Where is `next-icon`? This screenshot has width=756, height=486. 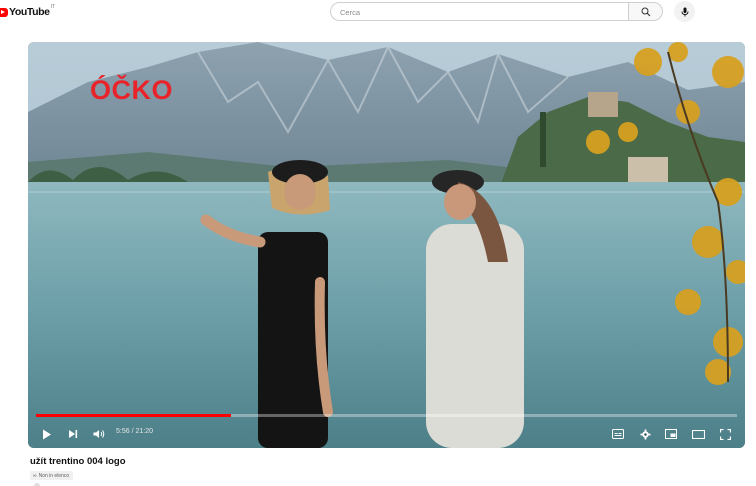
next-icon is located at coordinates (73, 434).